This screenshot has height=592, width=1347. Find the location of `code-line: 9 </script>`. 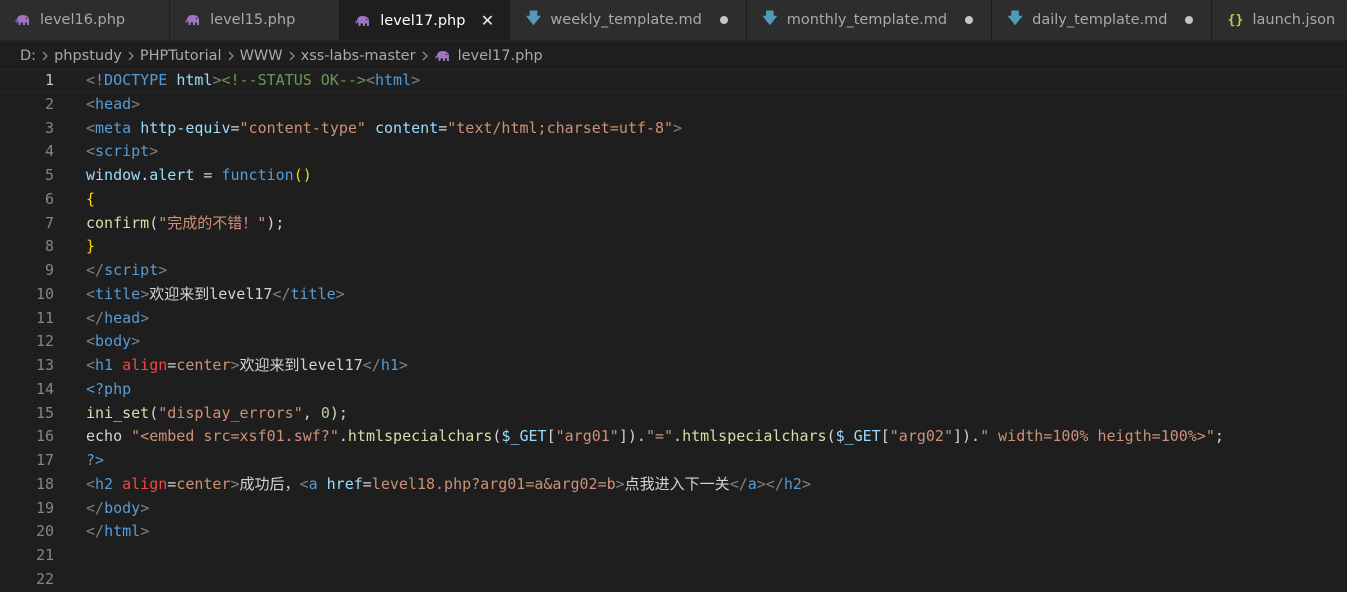

code-line: 9 </script> is located at coordinates (673, 271).